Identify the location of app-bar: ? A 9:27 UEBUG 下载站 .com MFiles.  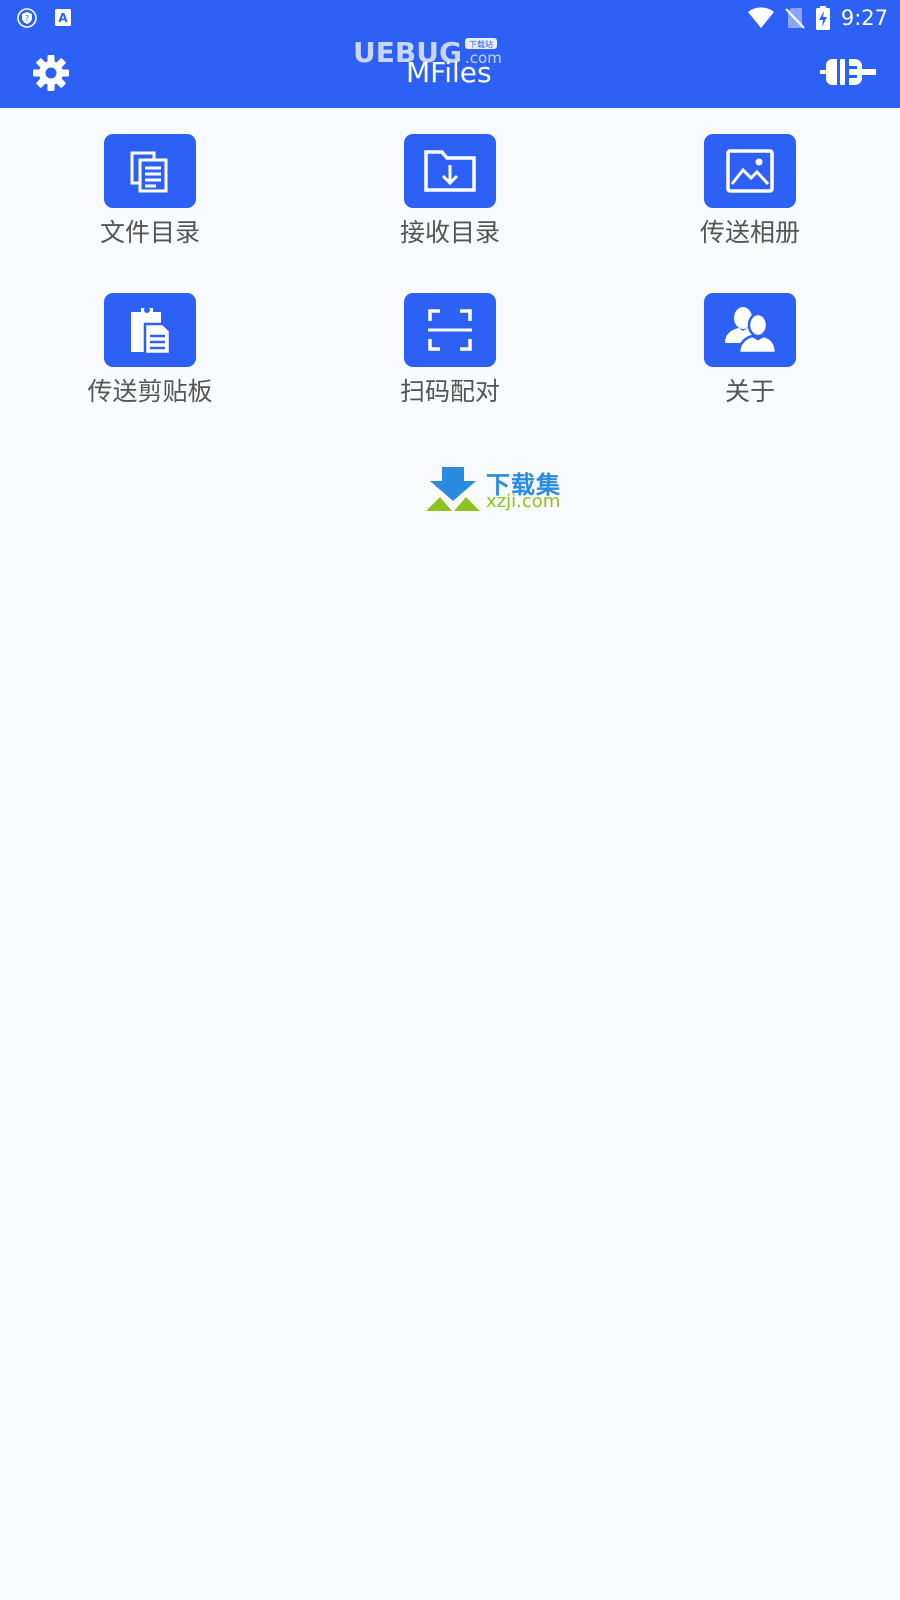
(450, 54).